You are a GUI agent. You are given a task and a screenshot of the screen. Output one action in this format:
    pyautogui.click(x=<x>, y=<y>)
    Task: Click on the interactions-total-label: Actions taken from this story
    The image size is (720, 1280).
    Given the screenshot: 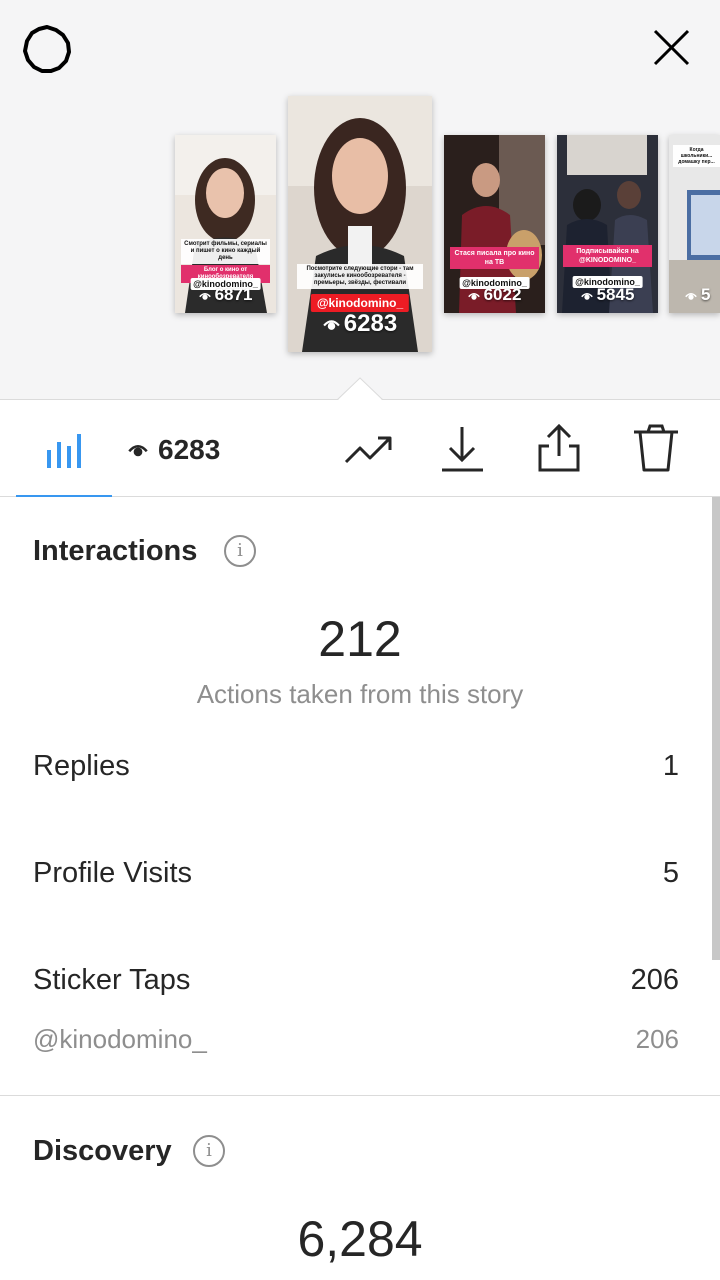 What is the action you would take?
    pyautogui.click(x=360, y=694)
    